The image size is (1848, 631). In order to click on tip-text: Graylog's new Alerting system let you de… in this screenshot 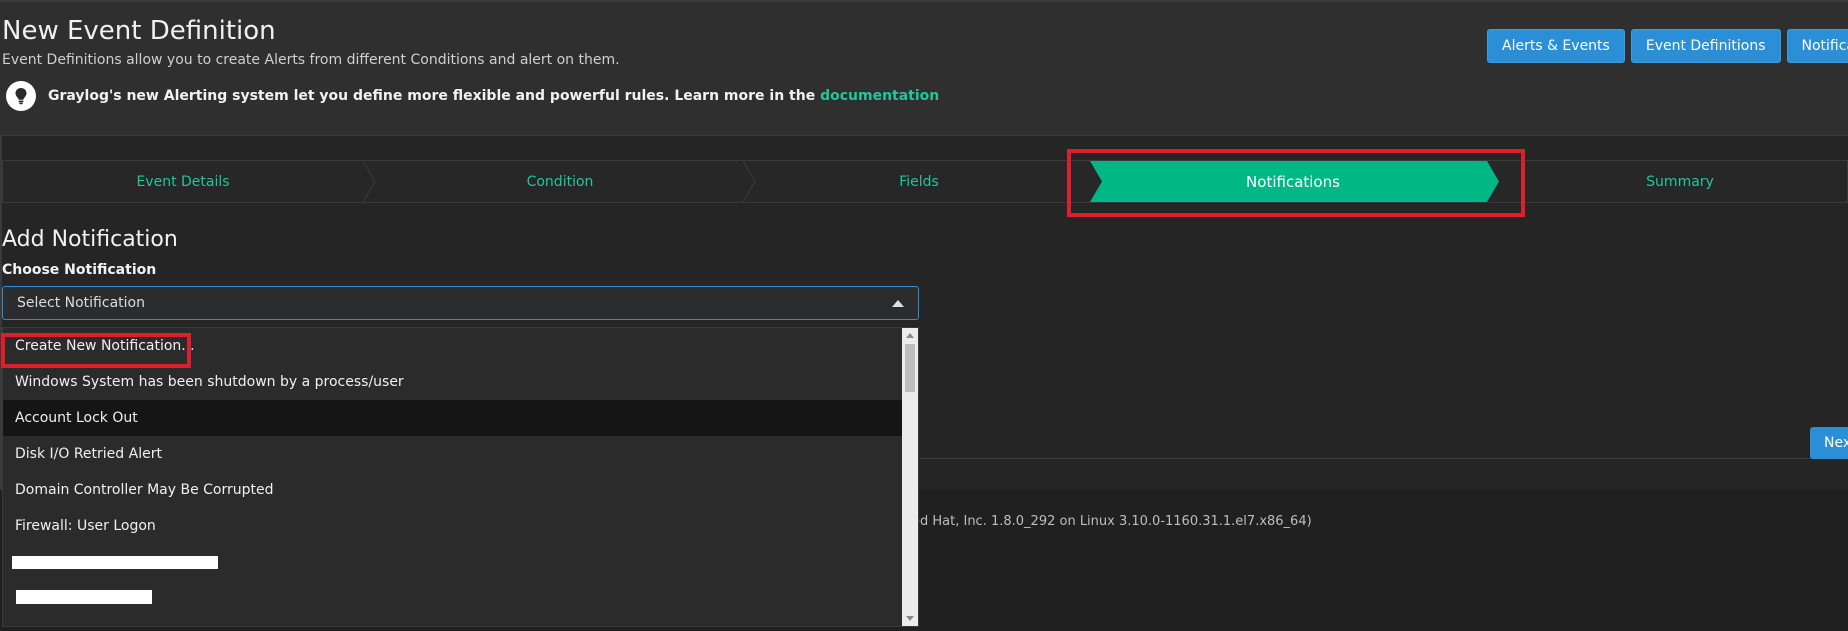, I will do `click(493, 96)`.